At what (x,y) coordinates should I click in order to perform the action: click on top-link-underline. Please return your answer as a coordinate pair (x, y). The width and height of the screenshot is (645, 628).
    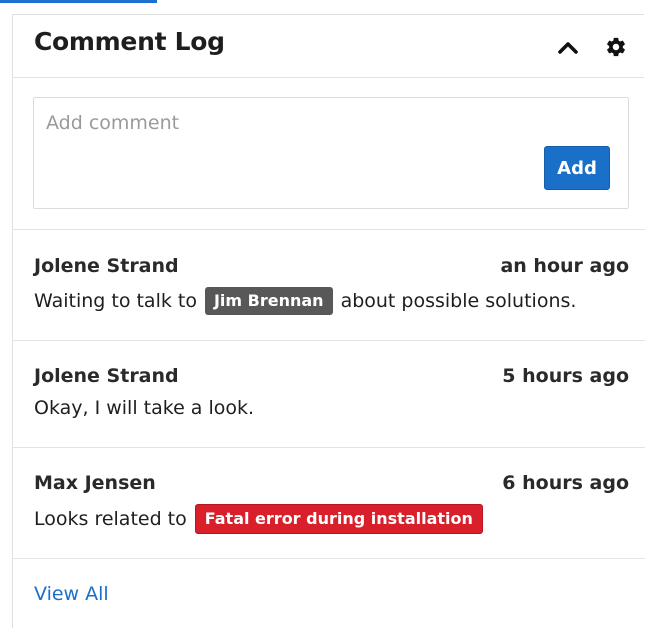
    Looking at the image, I should click on (78, 1).